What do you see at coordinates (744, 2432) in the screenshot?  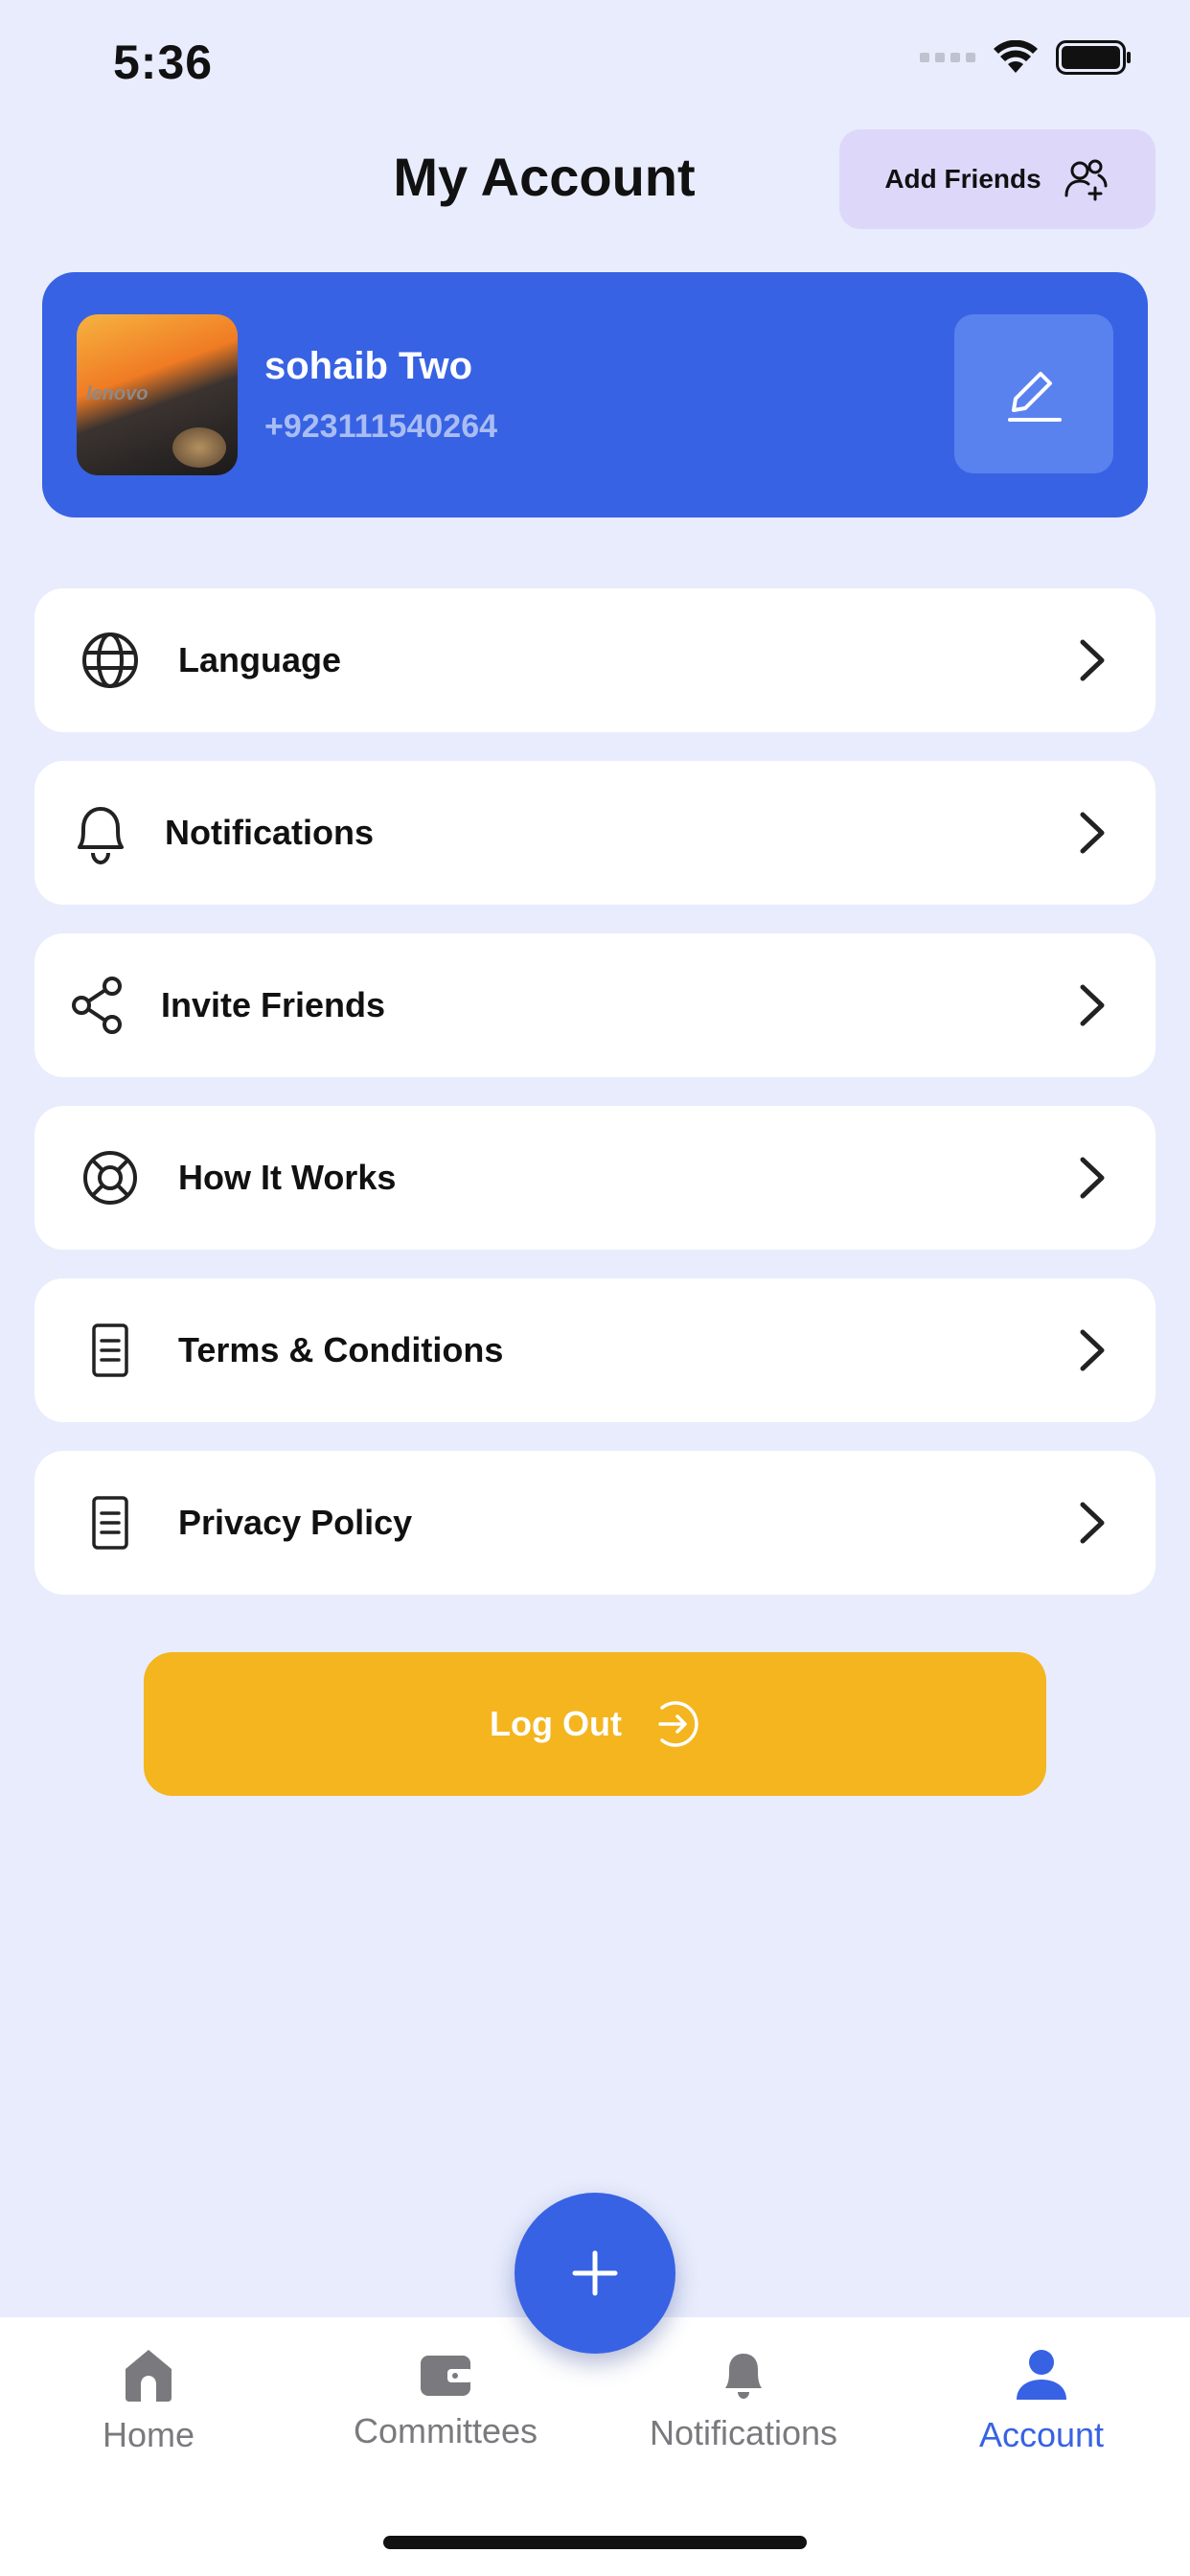 I see `tab-label: Notifications` at bounding box center [744, 2432].